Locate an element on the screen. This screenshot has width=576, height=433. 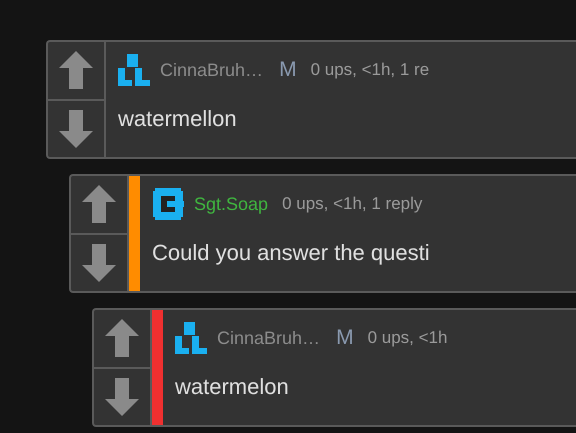
username-link: Sgt.Soap is located at coordinates (231, 204).